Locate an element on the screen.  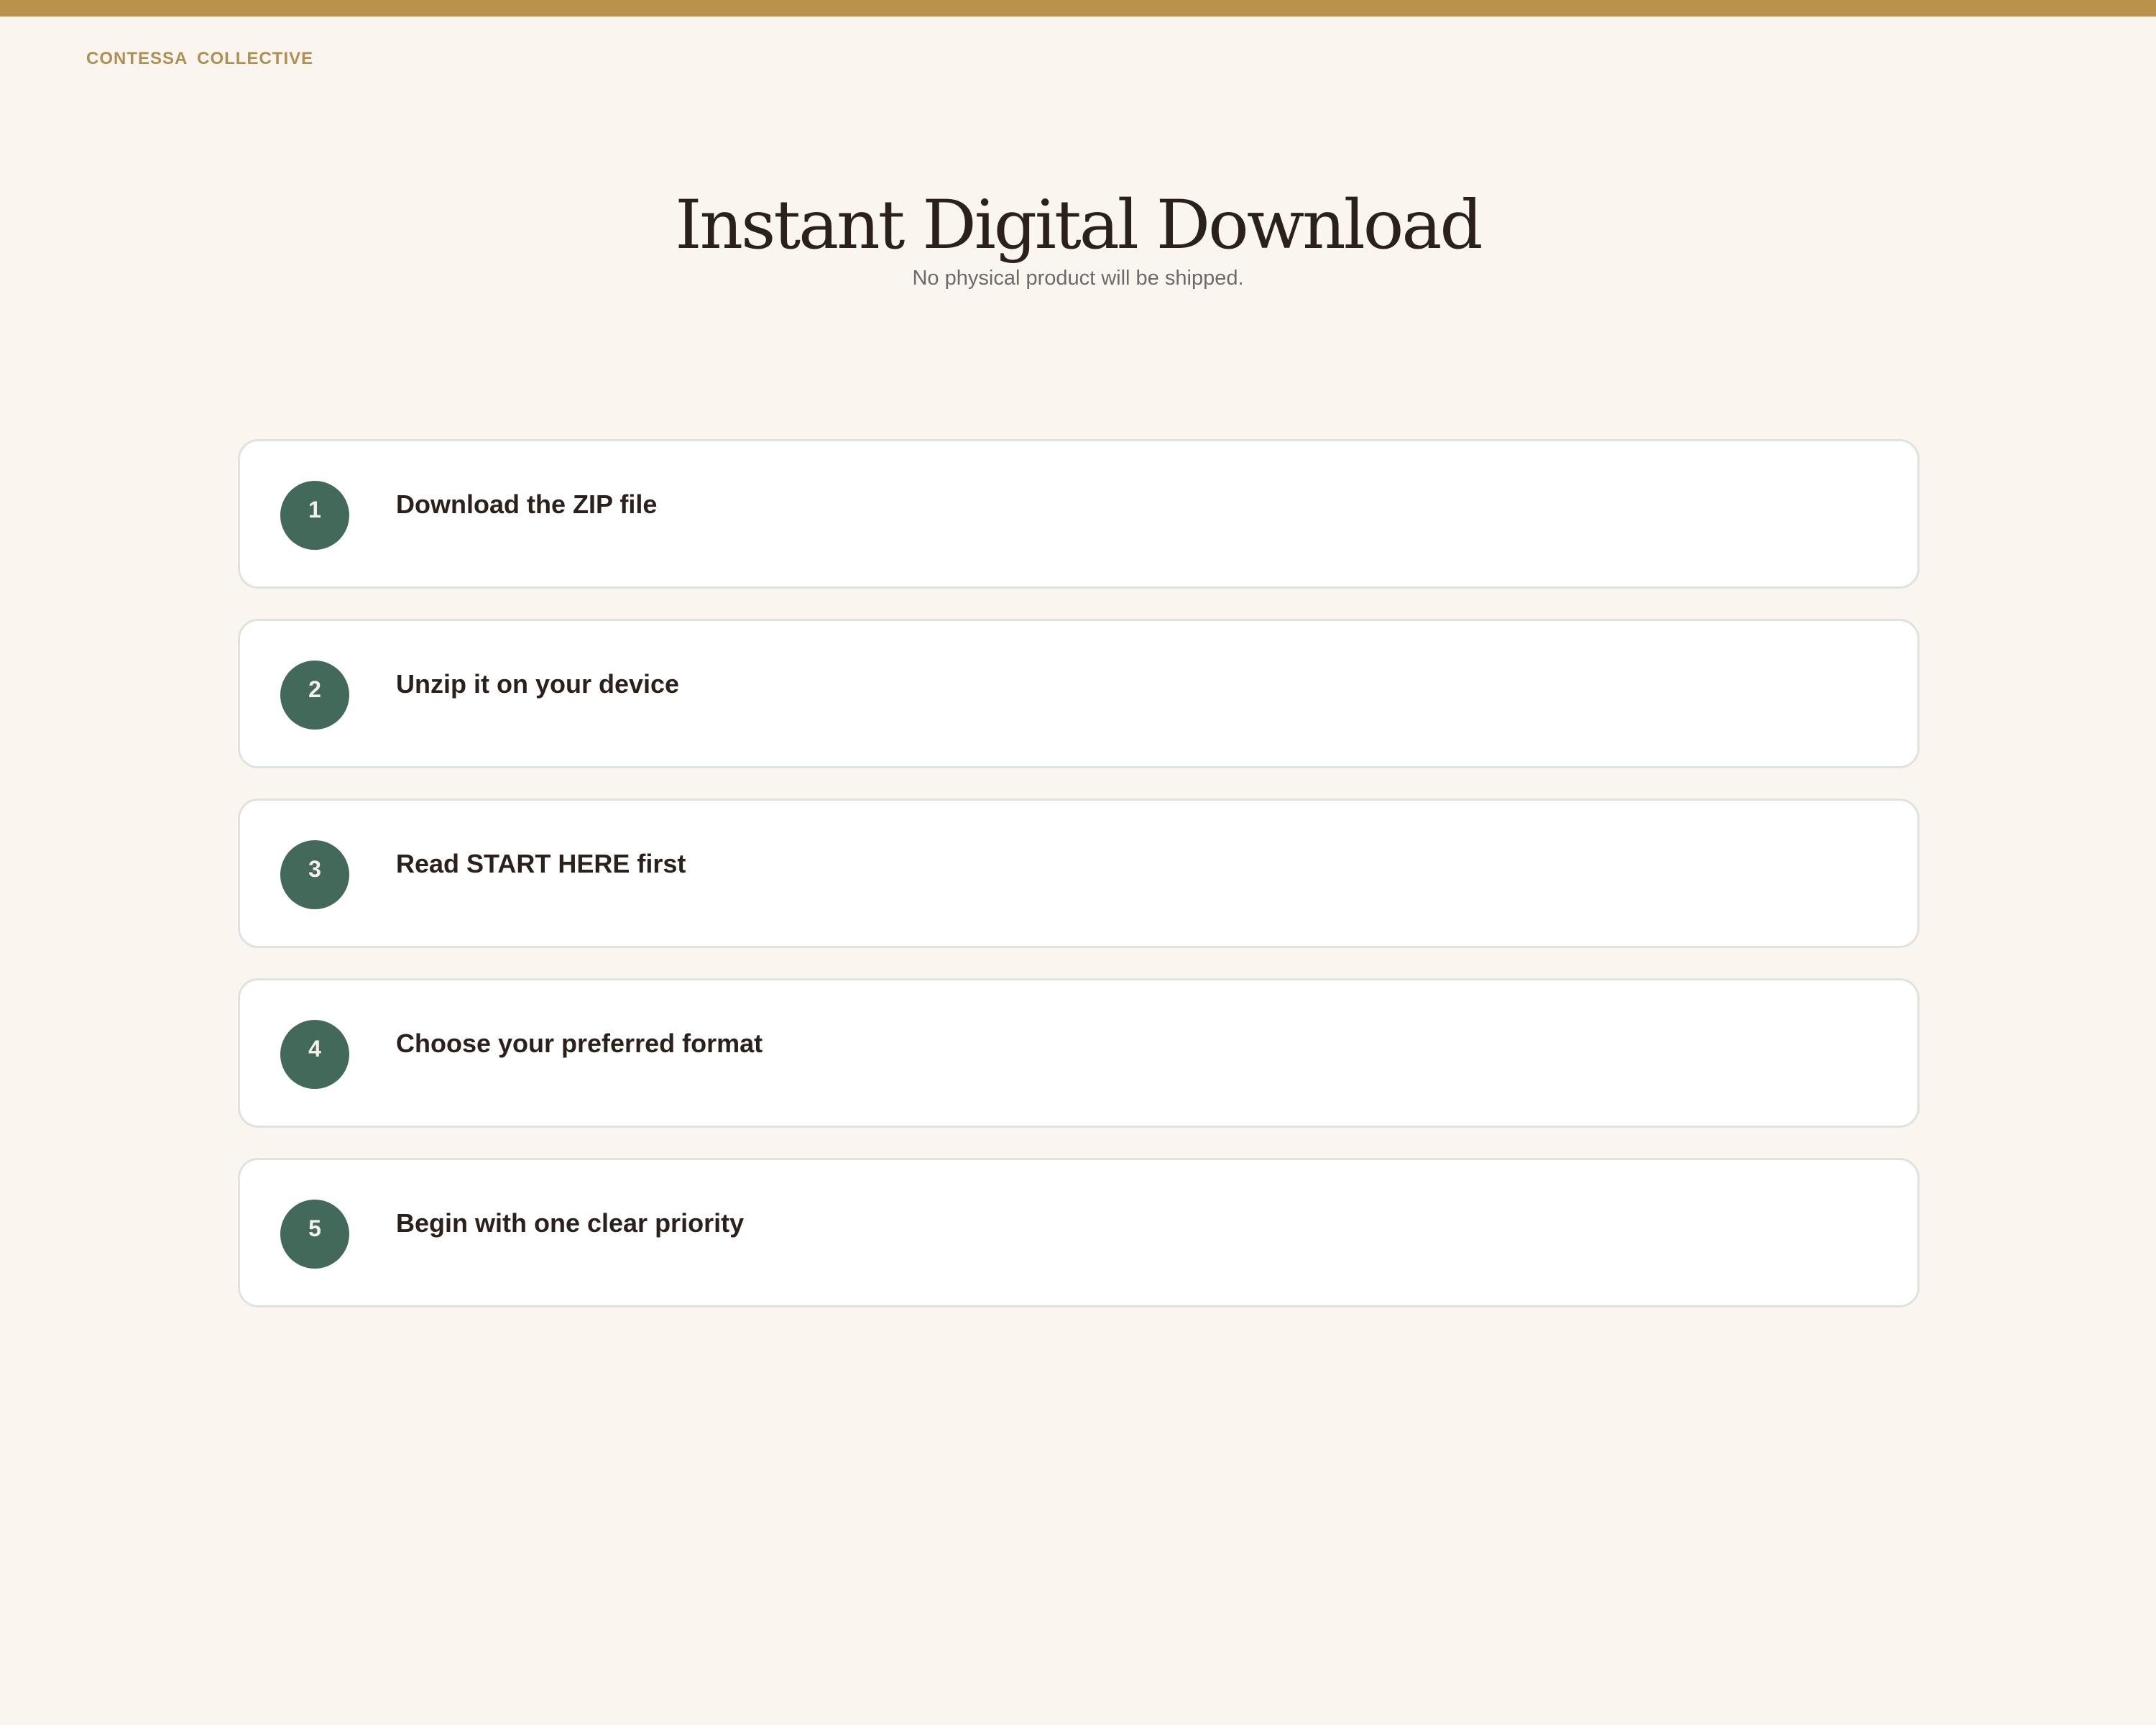
step-label: Read START HERE first is located at coordinates (541, 863).